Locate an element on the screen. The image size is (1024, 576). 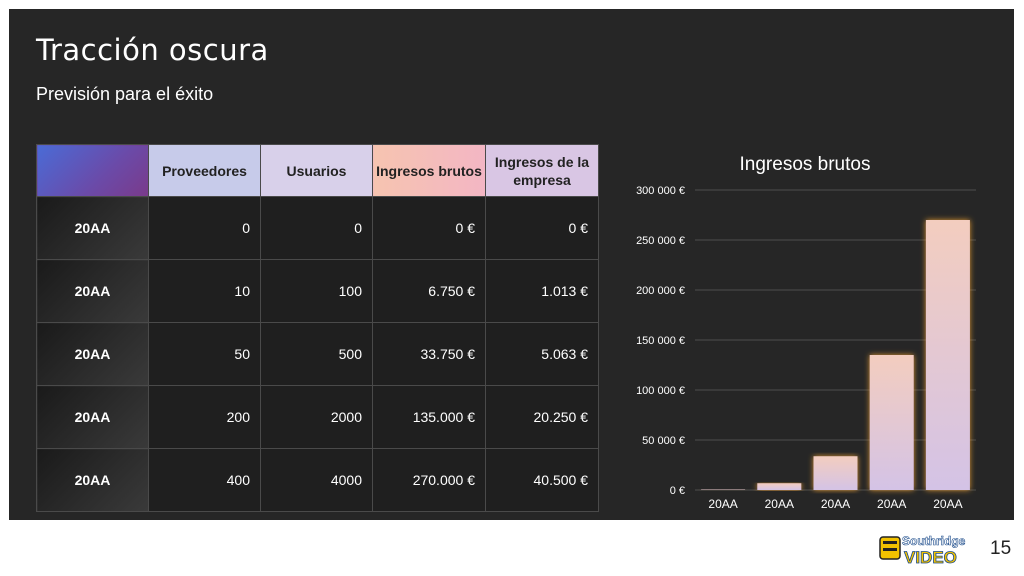
table-cell: 6.750 € is located at coordinates (429, 291).